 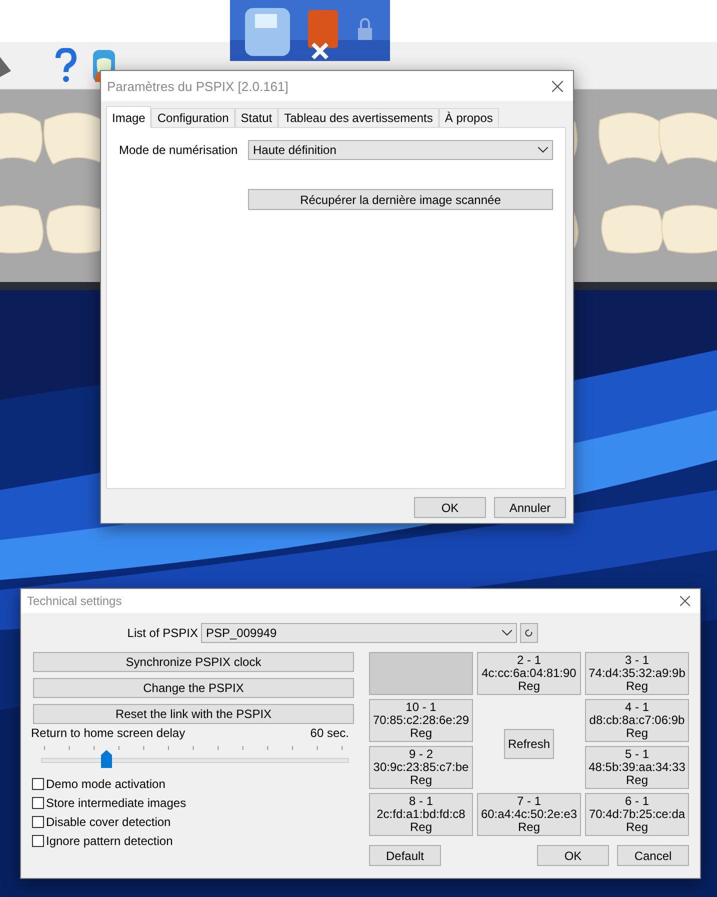 I want to click on action-button: Synchronize PSPIX clock, so click(x=193, y=662).